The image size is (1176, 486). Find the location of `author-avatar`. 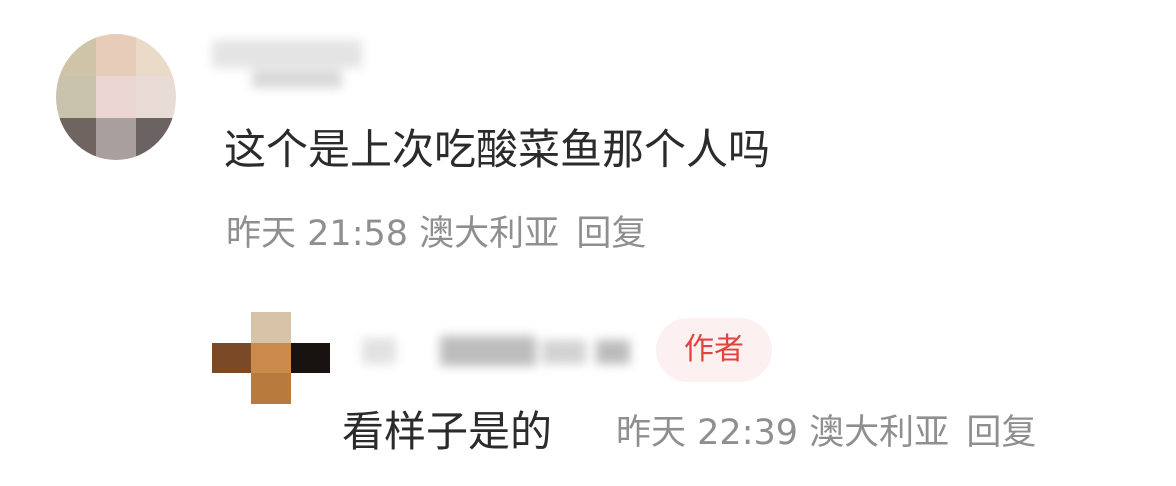

author-avatar is located at coordinates (271, 358).